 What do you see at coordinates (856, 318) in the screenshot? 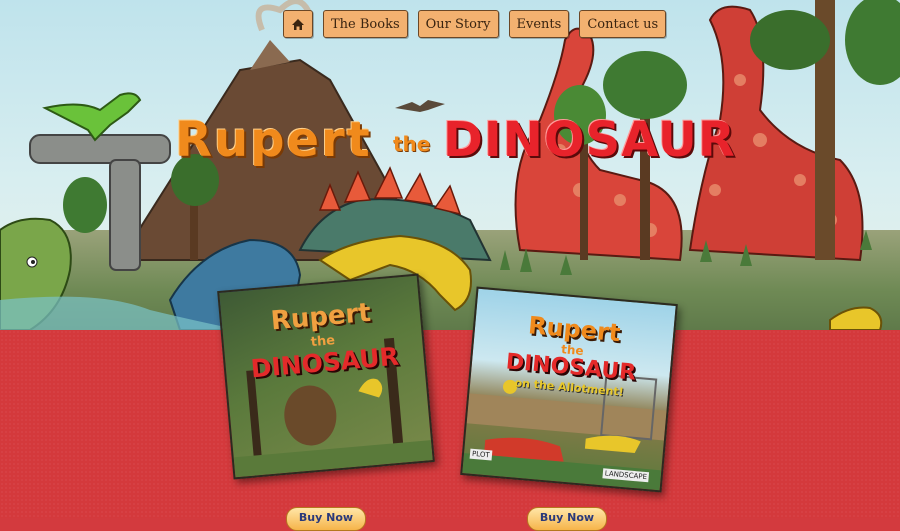
I see `small-yellow-dinosaur` at bounding box center [856, 318].